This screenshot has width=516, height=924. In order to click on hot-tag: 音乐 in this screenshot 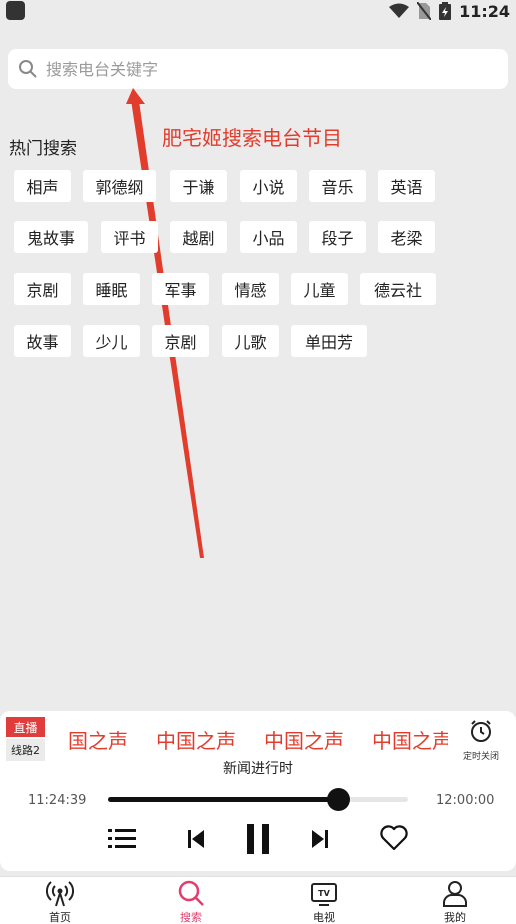, I will do `click(337, 186)`.